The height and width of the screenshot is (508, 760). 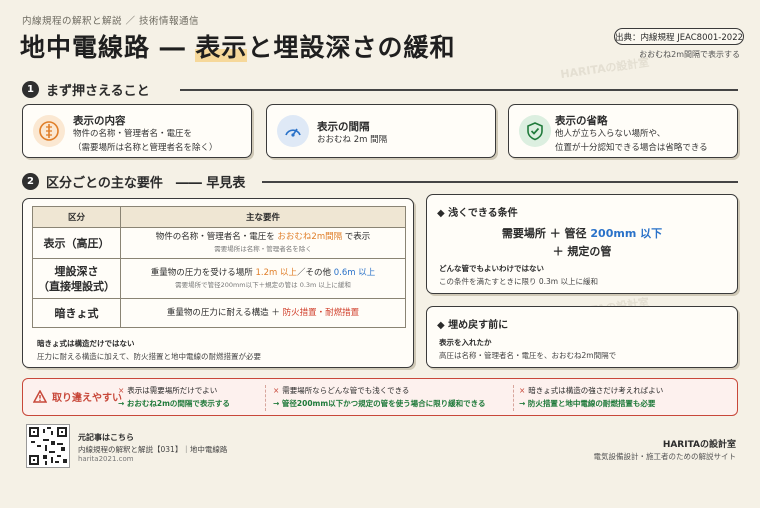 What do you see at coordinates (224, 313) in the screenshot?
I see `value-text: 重量物の圧力に耐える構造 ＋` at bounding box center [224, 313].